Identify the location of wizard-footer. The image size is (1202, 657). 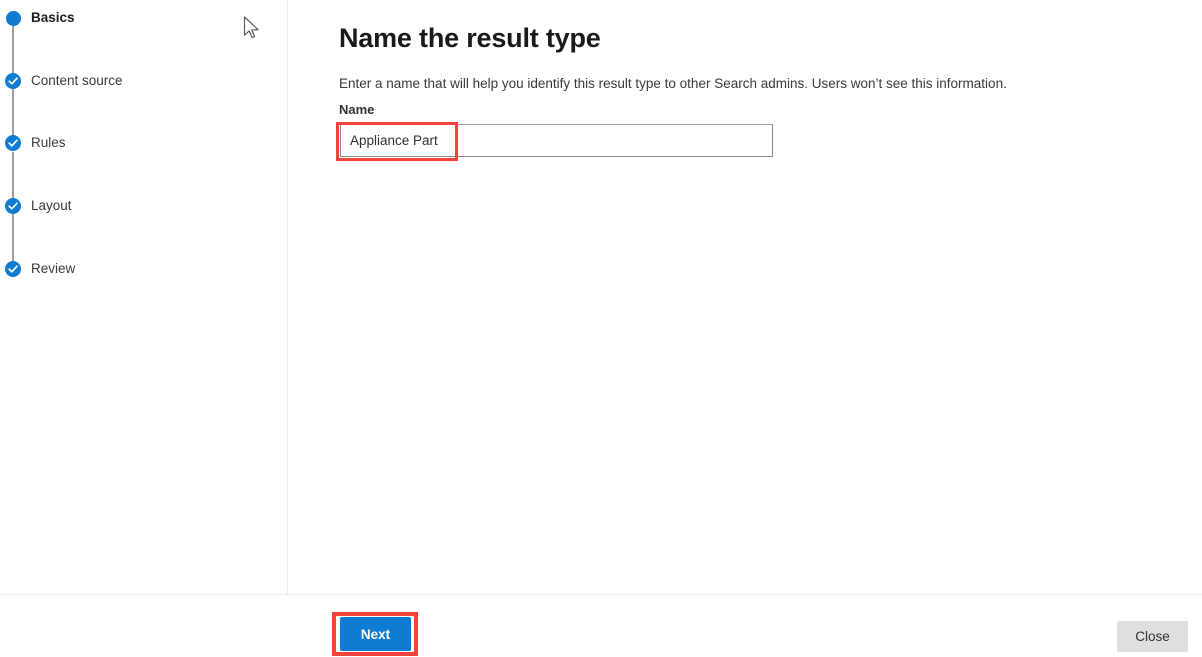
(601, 626).